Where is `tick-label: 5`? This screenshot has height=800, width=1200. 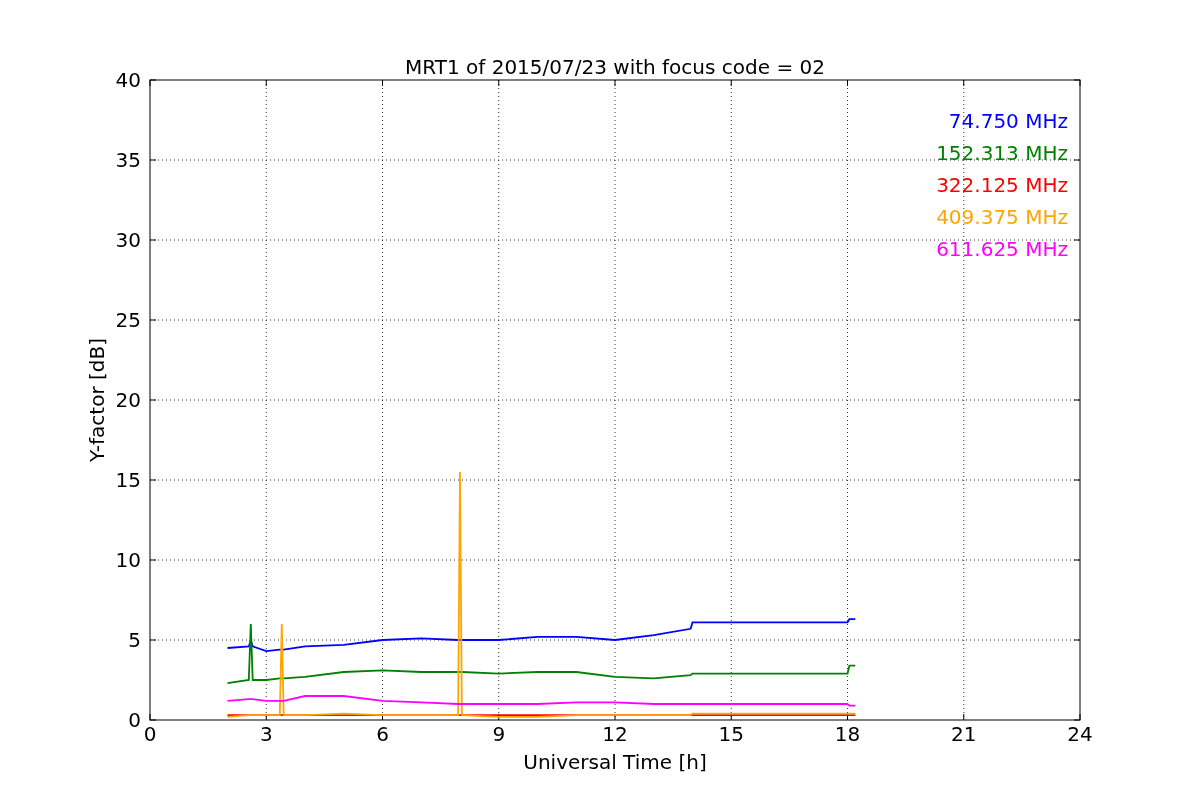
tick-label: 5 is located at coordinates (134, 640).